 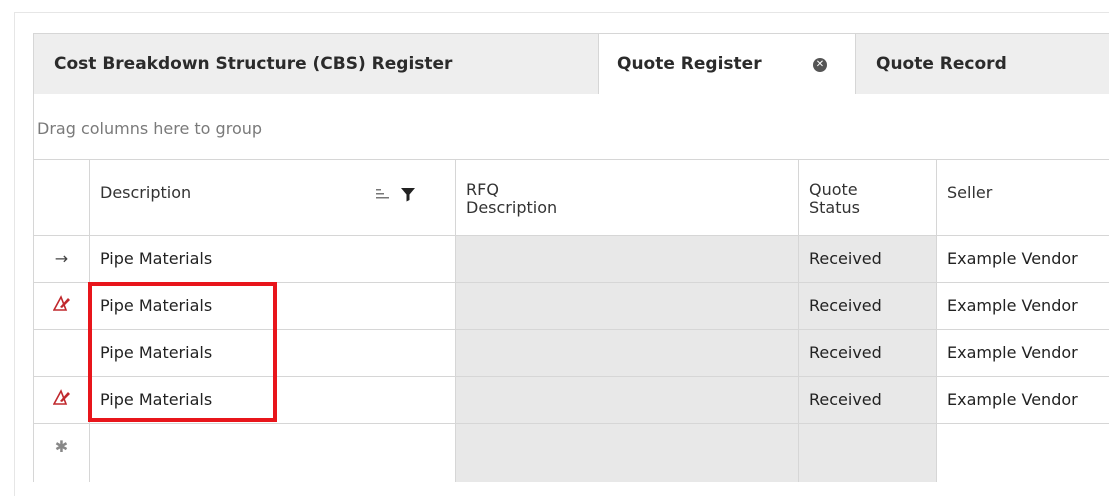 I want to click on group-by-area: Drag columns here to group, so click(x=571, y=127).